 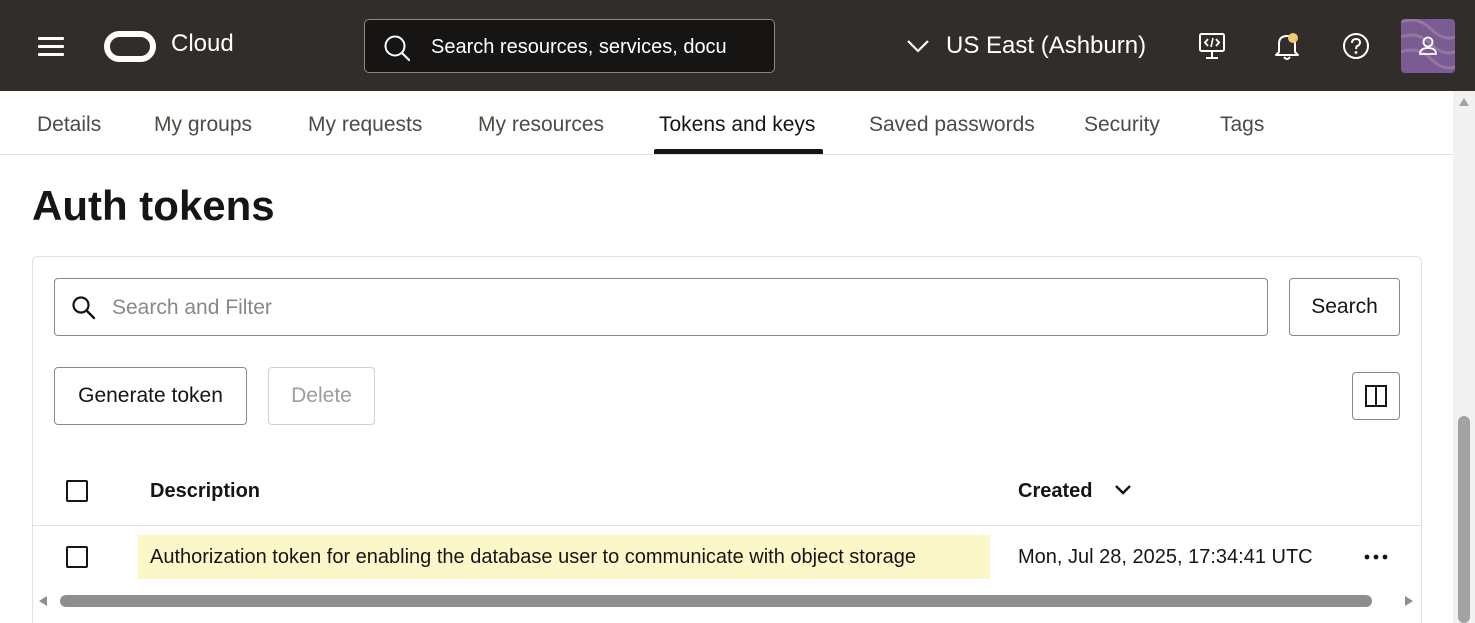 What do you see at coordinates (1123, 490) in the screenshot?
I see `sort-chevron-down-icon` at bounding box center [1123, 490].